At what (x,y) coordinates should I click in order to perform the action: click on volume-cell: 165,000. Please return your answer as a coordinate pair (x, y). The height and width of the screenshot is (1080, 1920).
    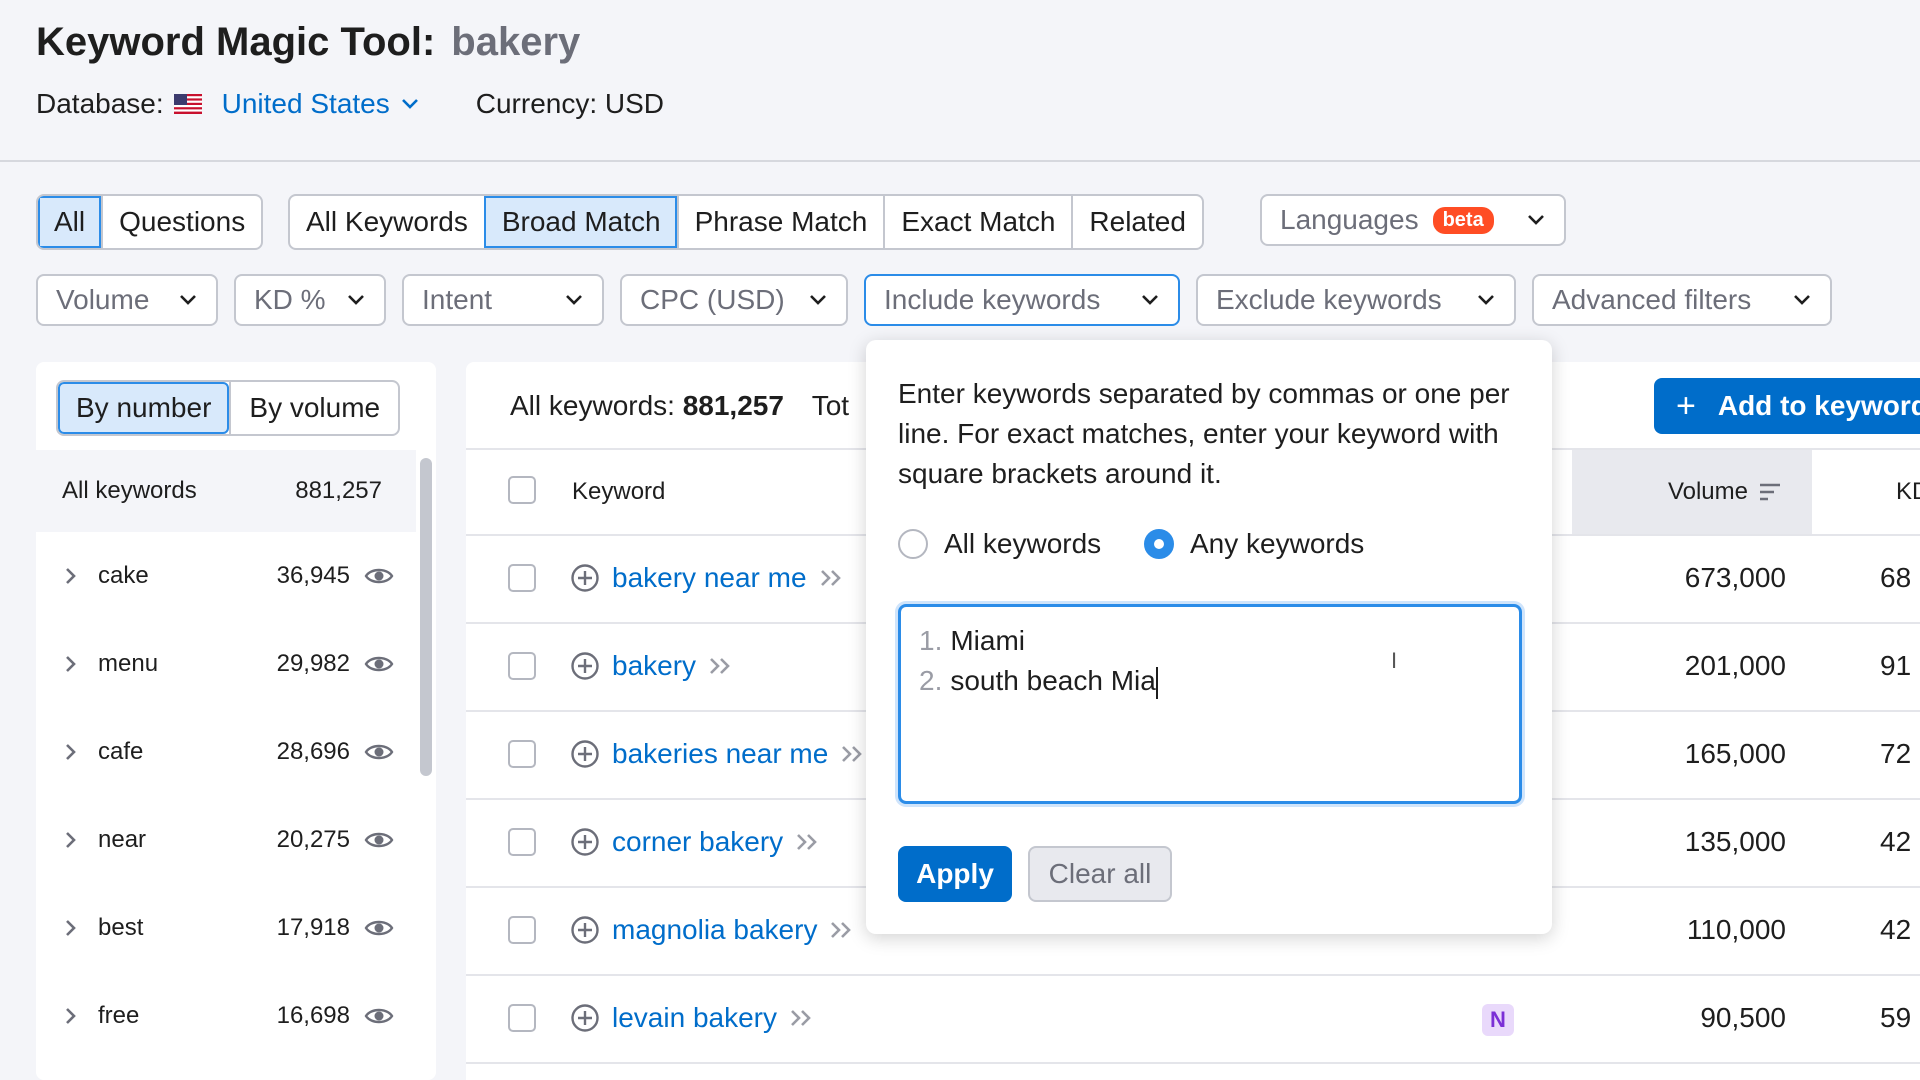
    Looking at the image, I should click on (1735, 753).